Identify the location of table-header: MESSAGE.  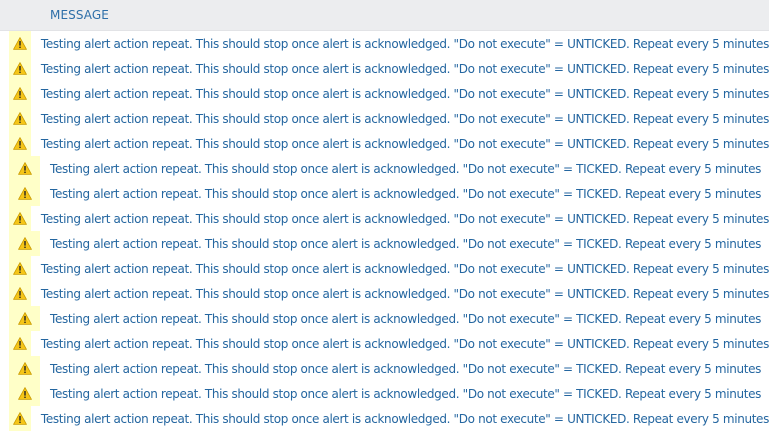
(384, 15).